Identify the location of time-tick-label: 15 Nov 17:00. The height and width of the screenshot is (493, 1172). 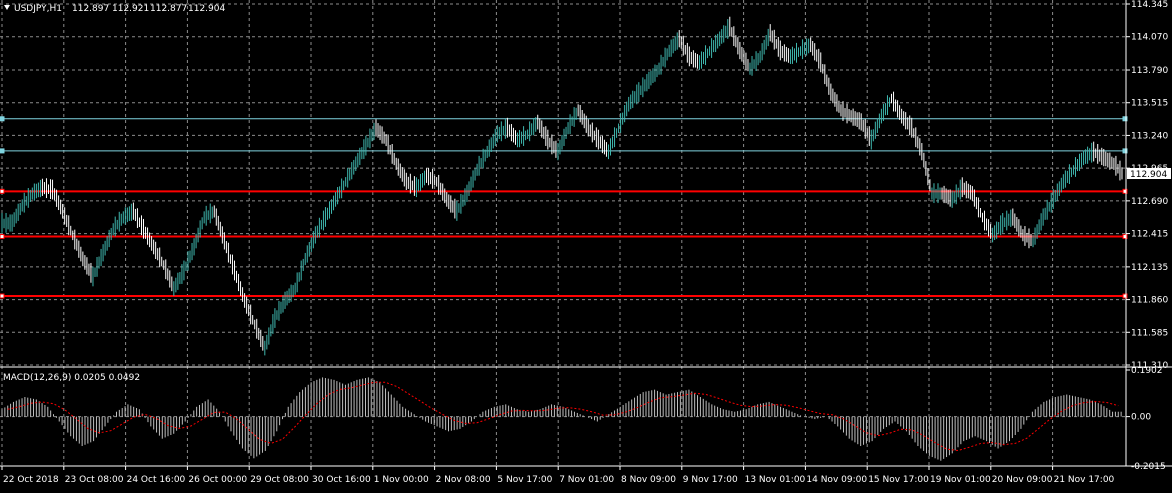
(898, 480).